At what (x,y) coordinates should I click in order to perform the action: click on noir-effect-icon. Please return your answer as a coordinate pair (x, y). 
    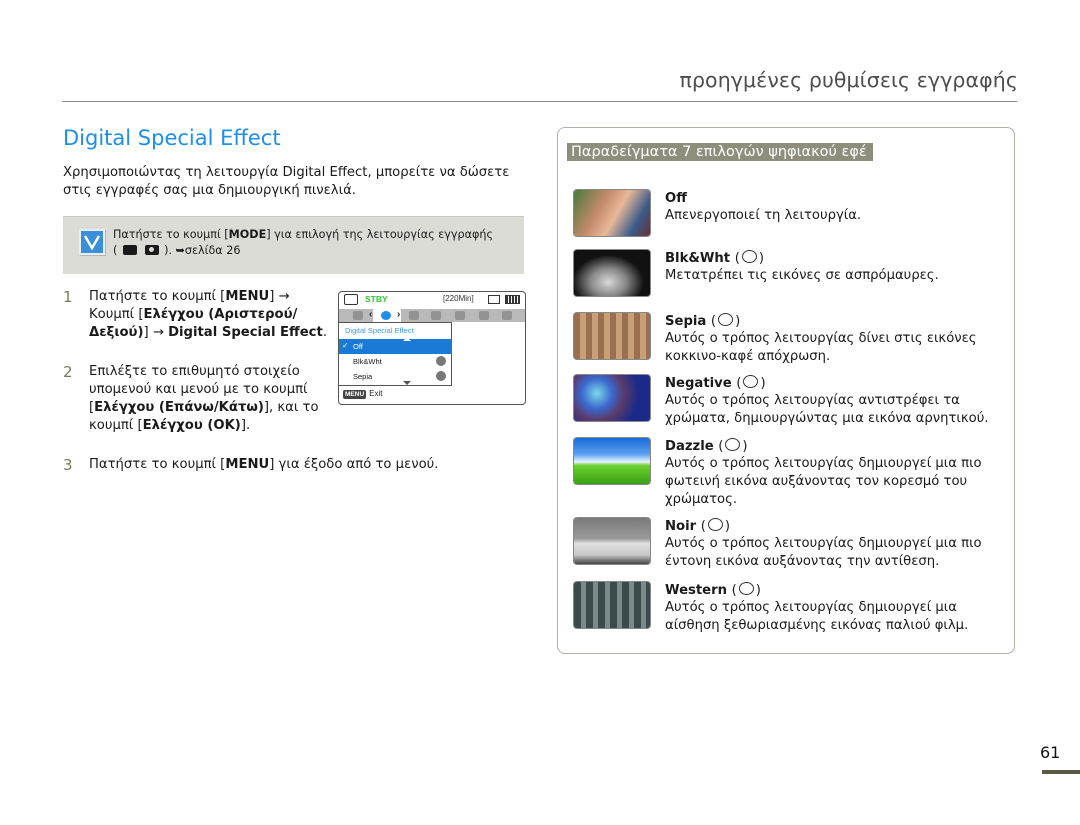
    Looking at the image, I should click on (715, 524).